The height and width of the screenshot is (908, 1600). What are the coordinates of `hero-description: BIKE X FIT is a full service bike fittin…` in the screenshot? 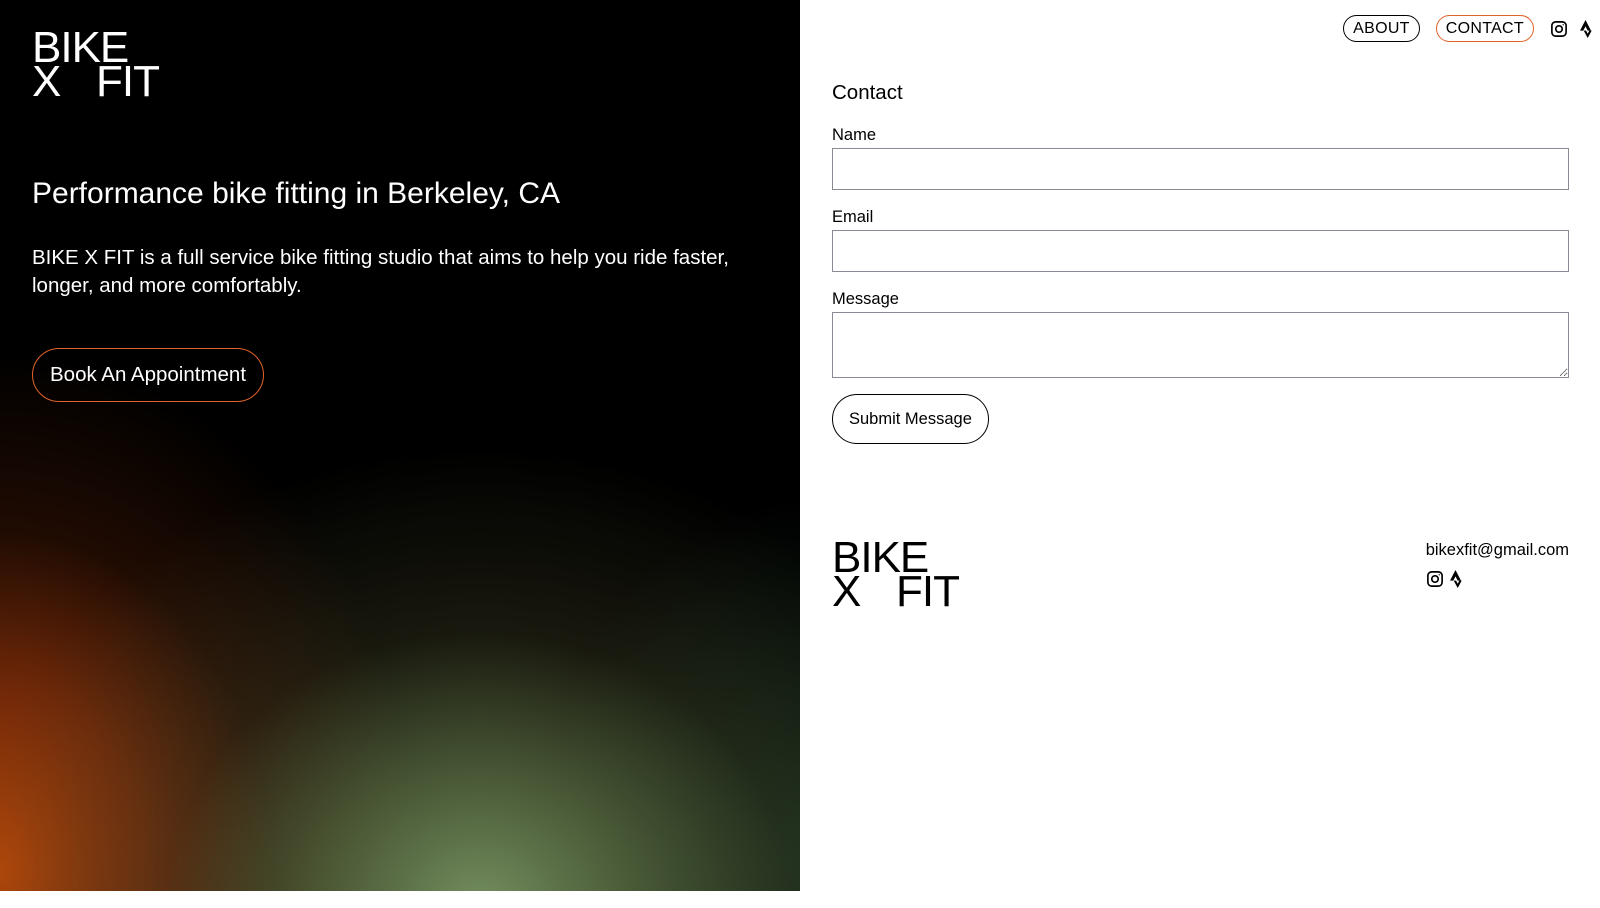 It's located at (380, 271).